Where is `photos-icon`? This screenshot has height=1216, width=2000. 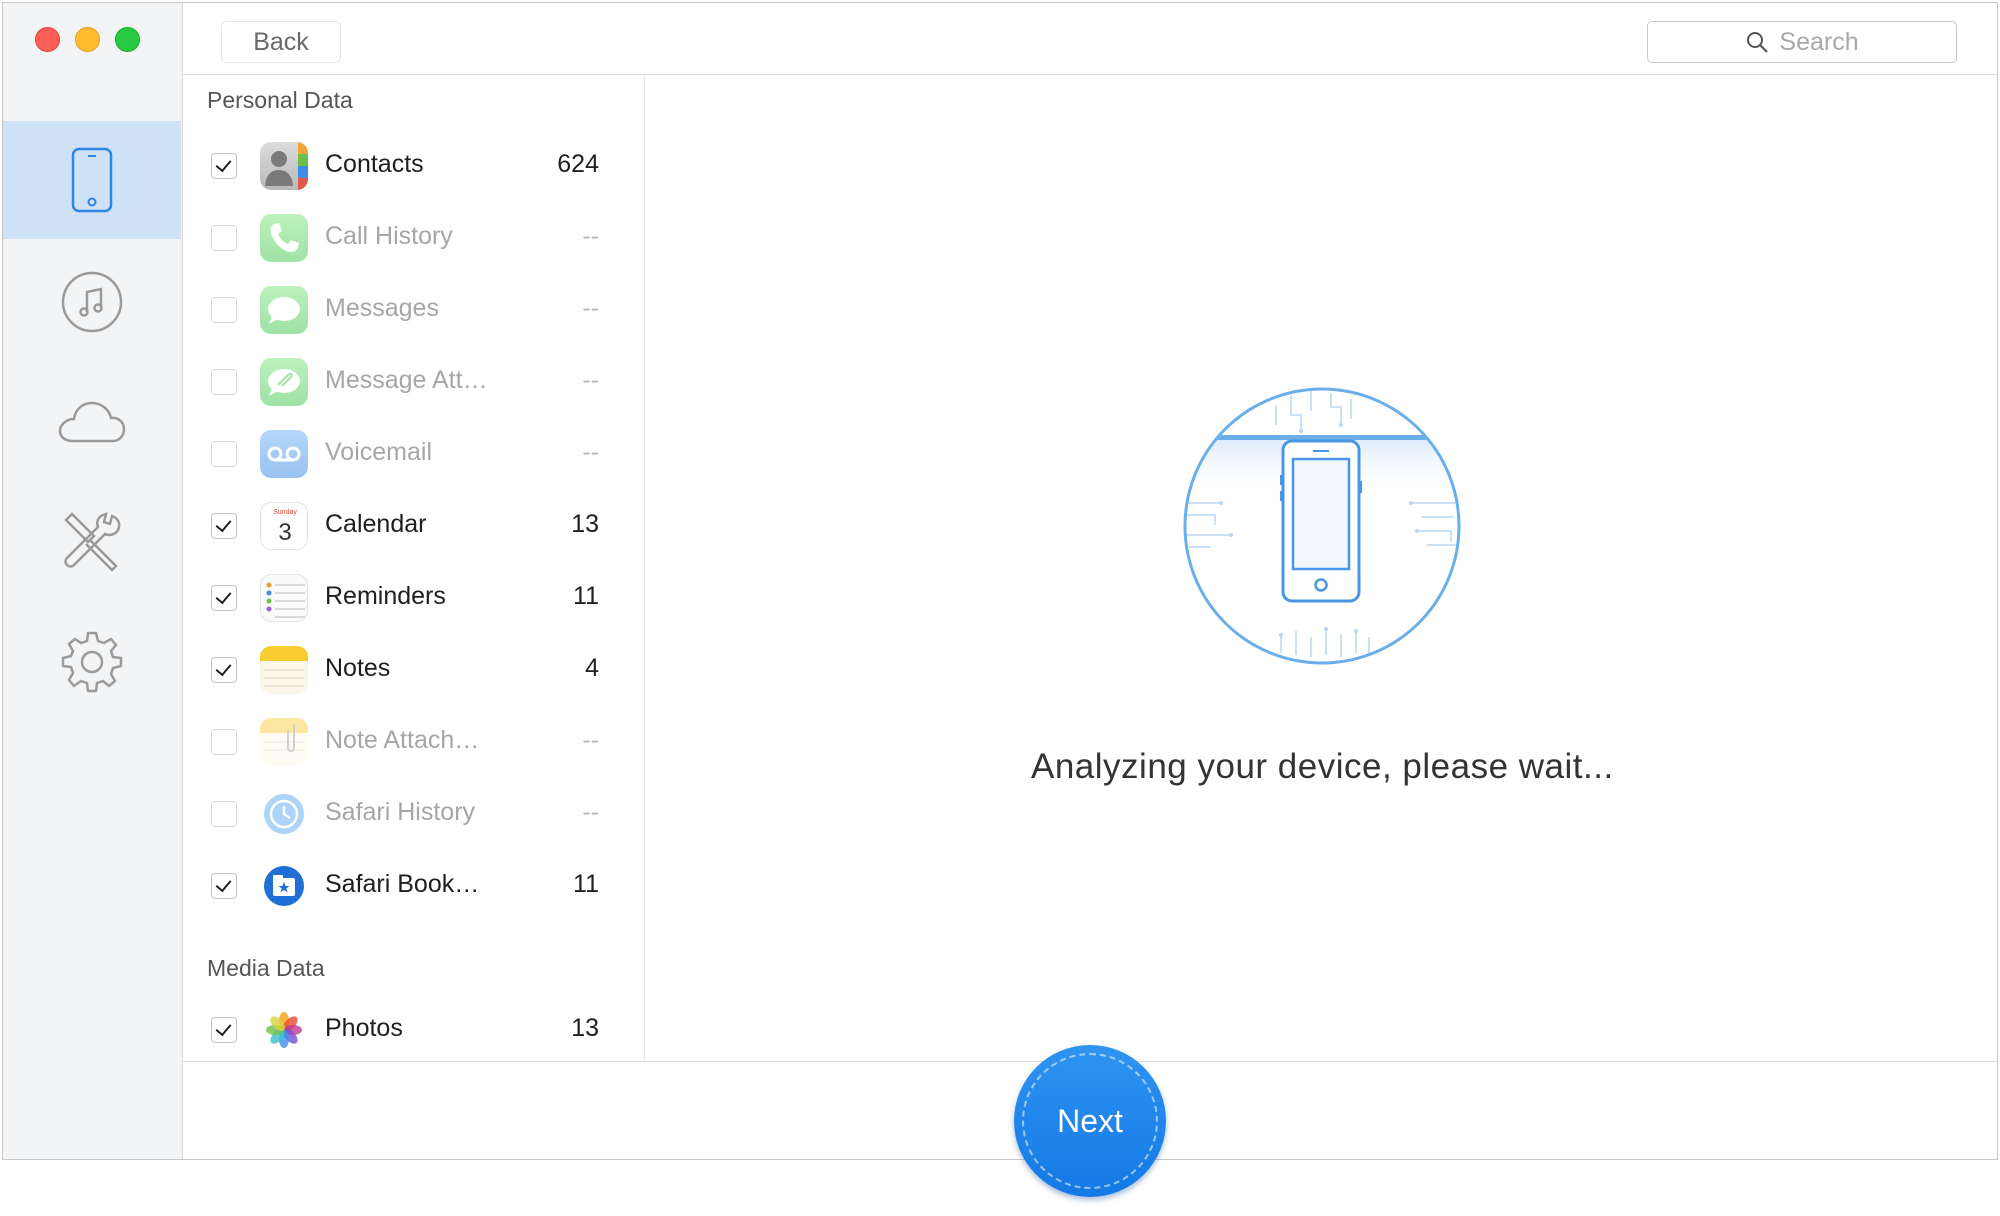
photos-icon is located at coordinates (284, 1030).